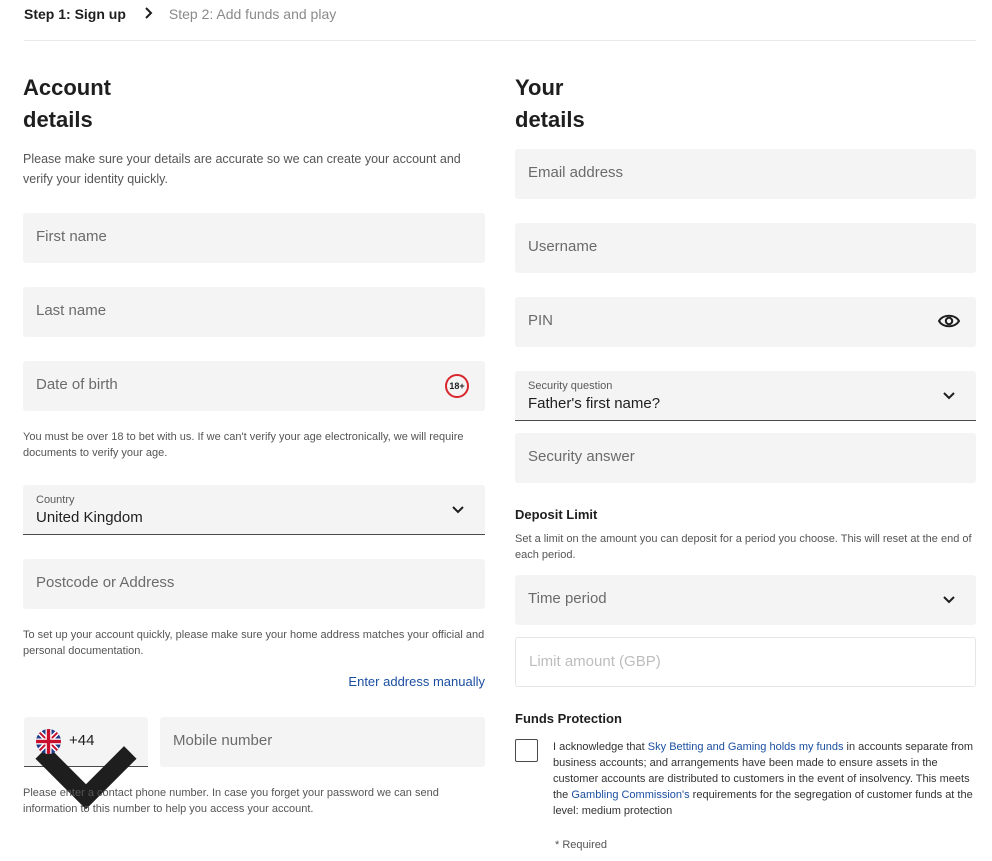 This screenshot has width=992, height=861. I want to click on required-note: * Required, so click(581, 845).